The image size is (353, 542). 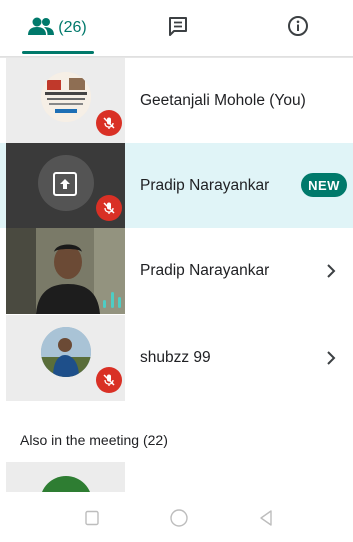 I want to click on tab-chat, so click(x=177, y=28).